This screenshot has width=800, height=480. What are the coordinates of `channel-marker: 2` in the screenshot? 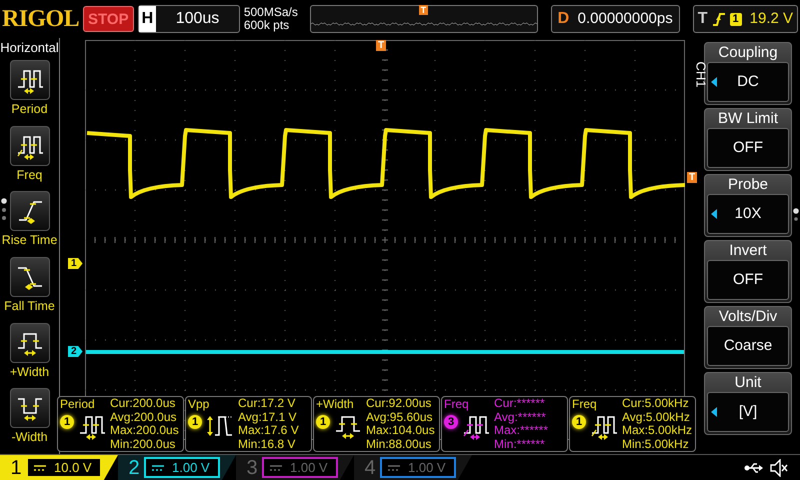 It's located at (75, 351).